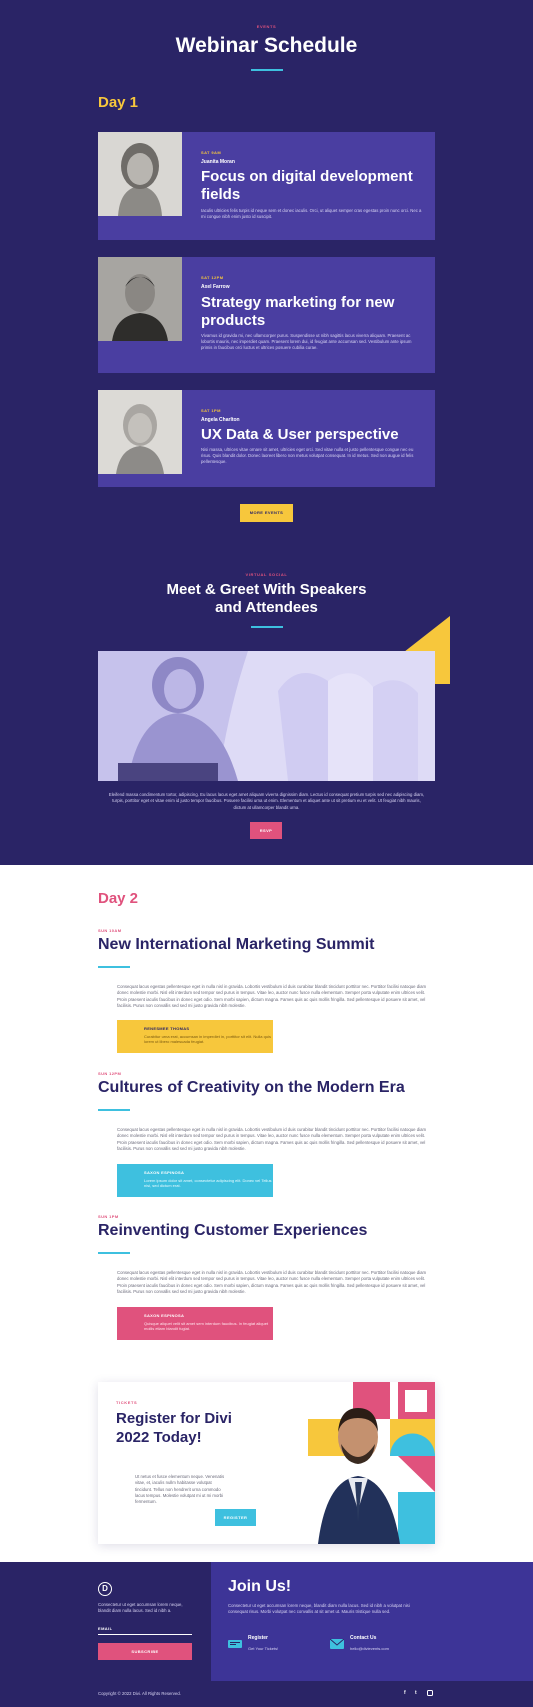 This screenshot has height=1707, width=533. What do you see at coordinates (236, 945) in the screenshot?
I see `session-title: New International Marketing Summit` at bounding box center [236, 945].